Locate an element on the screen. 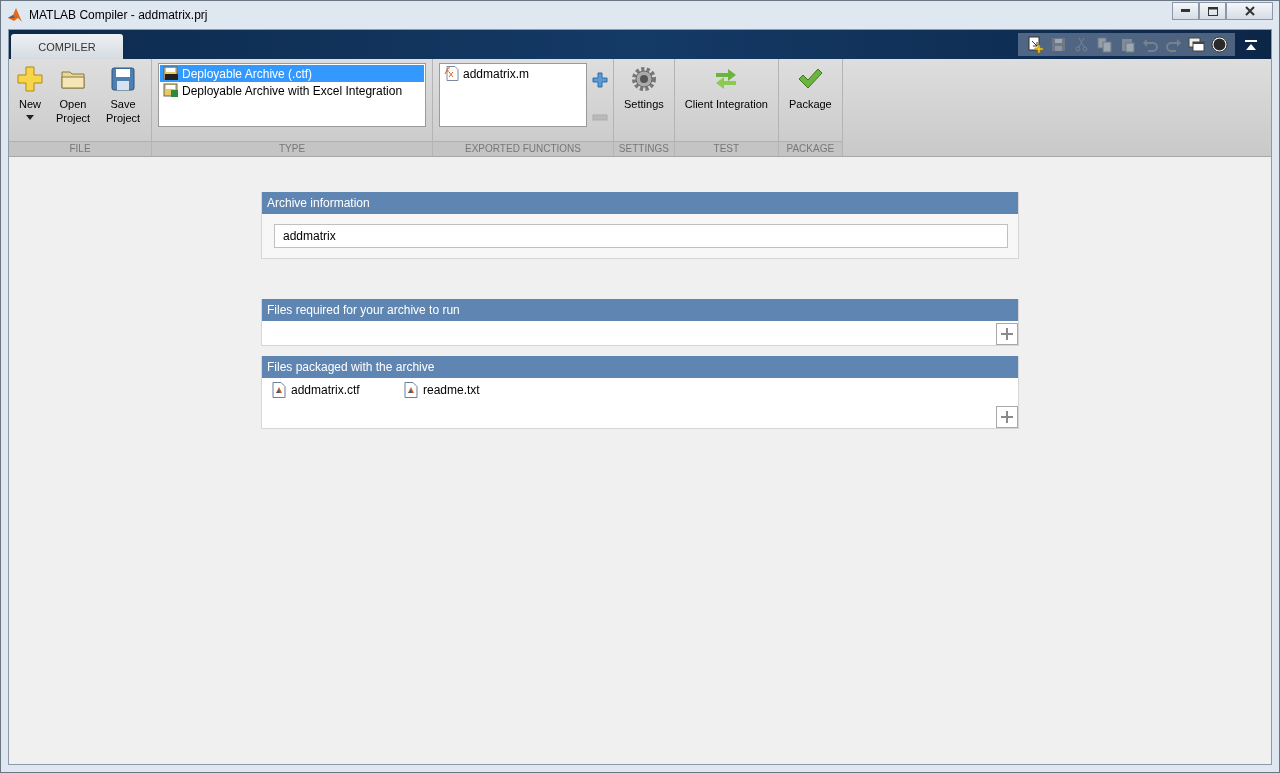 Image resolution: width=1280 pixels, height=773 pixels. function-file-icon is located at coordinates (452, 73).